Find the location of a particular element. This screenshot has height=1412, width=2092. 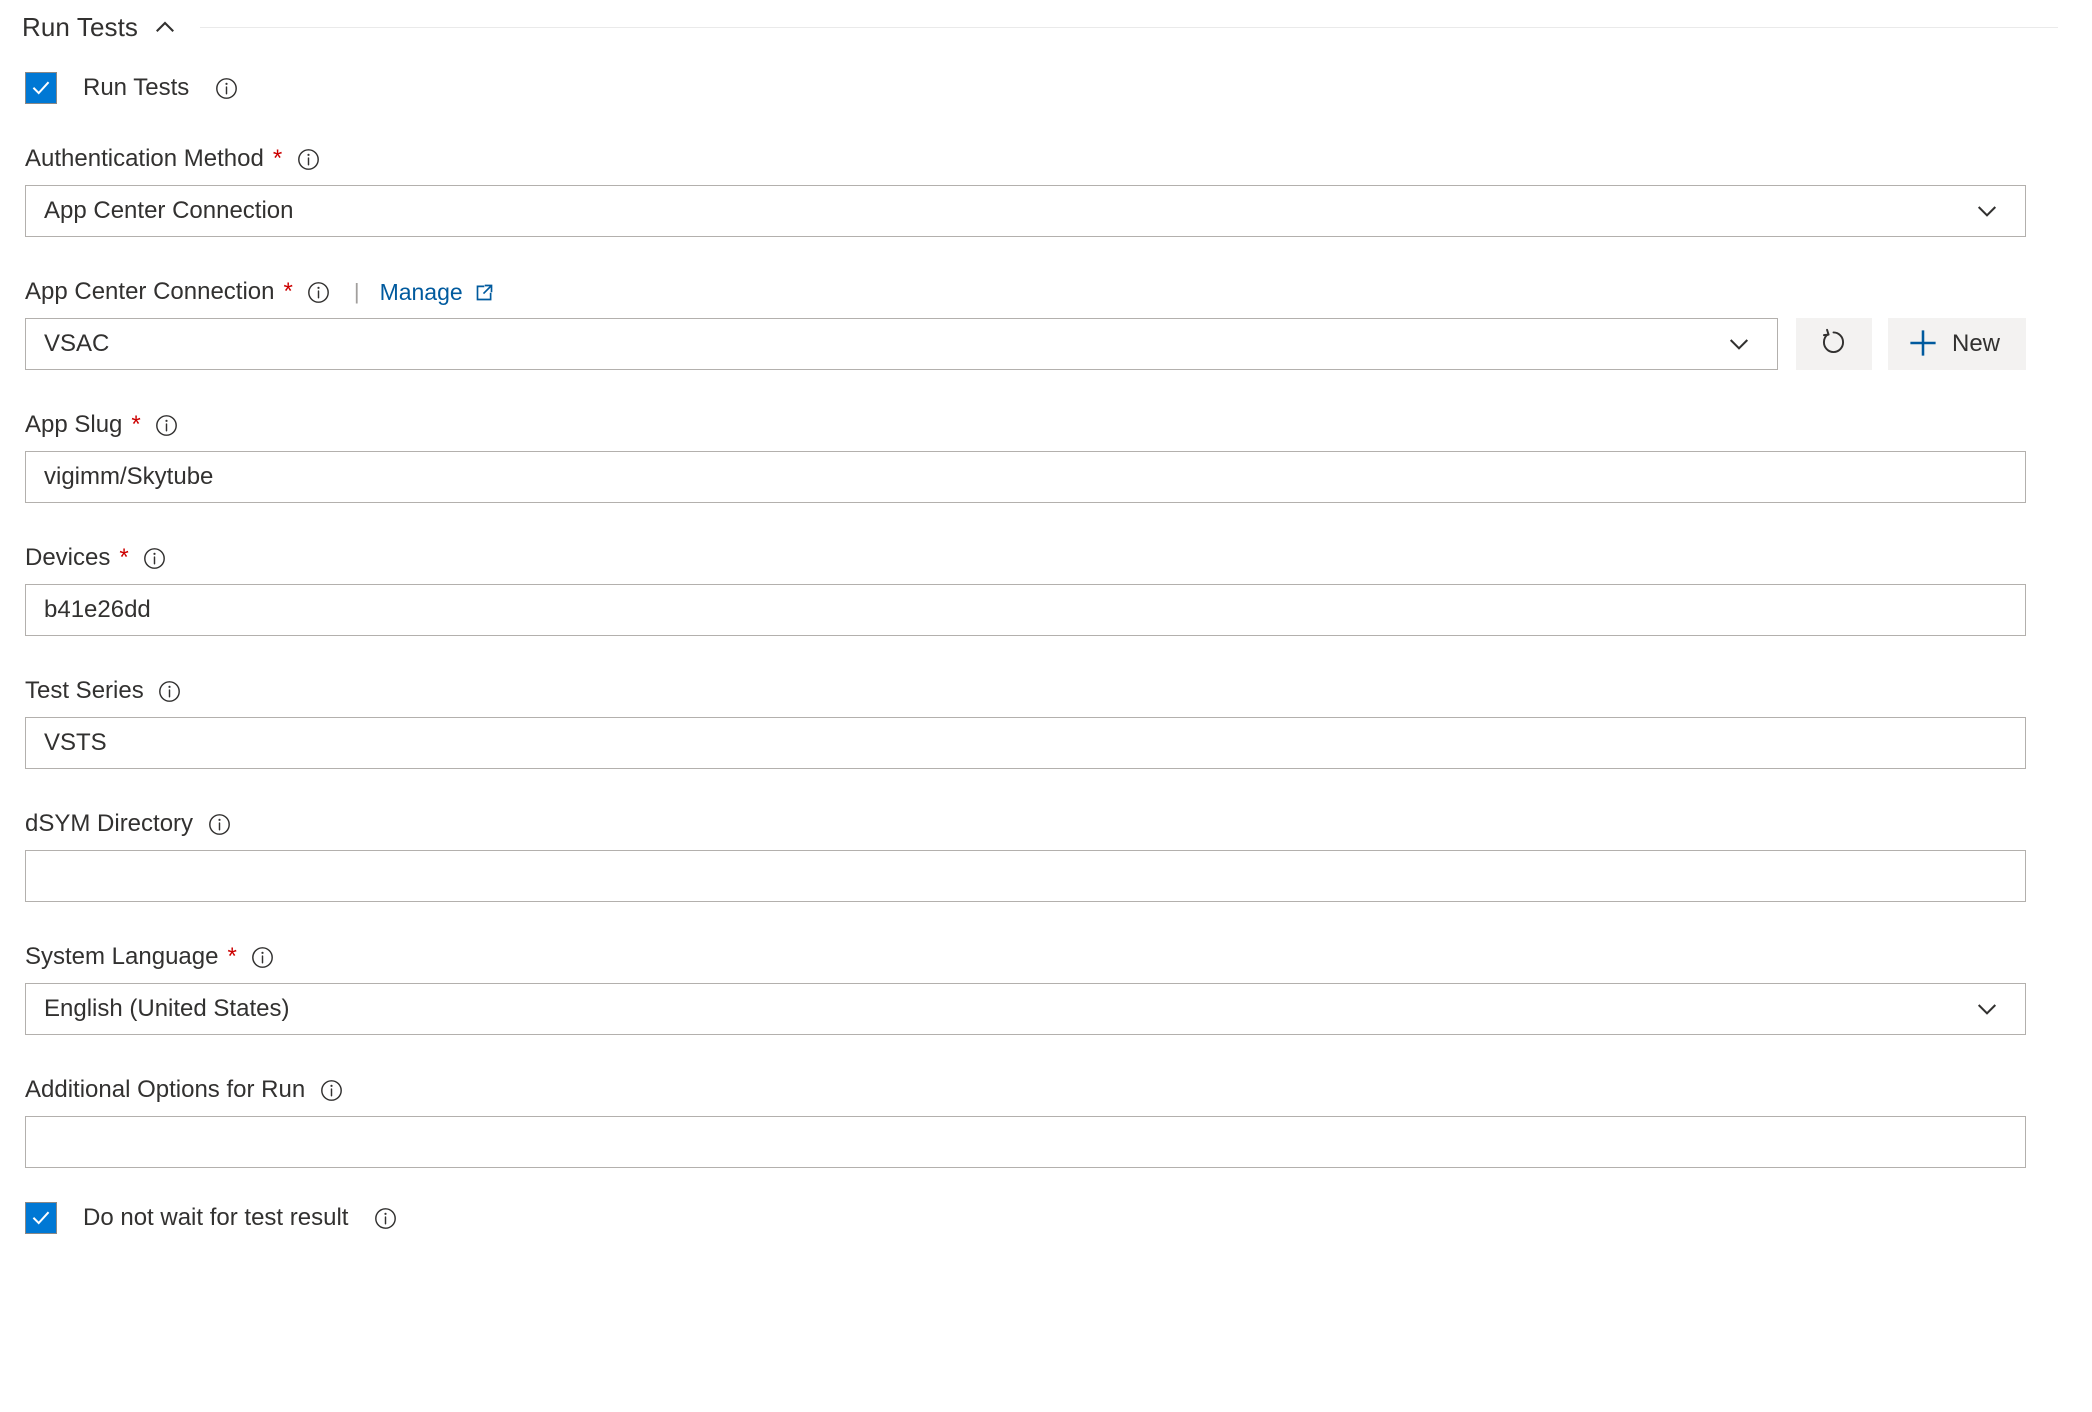

app-center-connection-label: App Center Connection is located at coordinates (150, 291).